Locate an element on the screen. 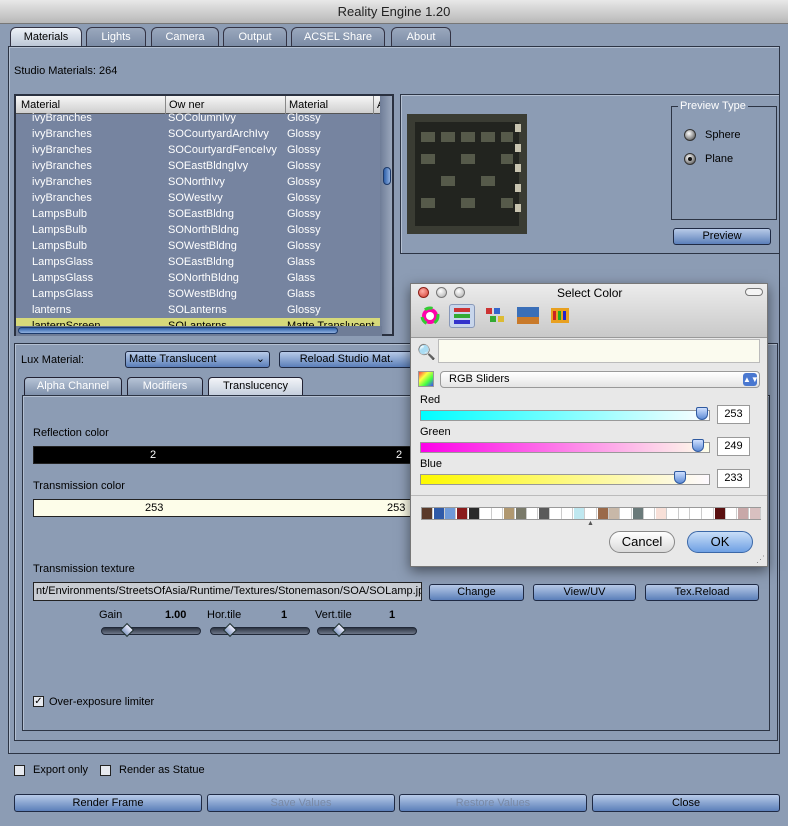 This screenshot has width=788, height=826. zoom-window-icon is located at coordinates (459, 292).